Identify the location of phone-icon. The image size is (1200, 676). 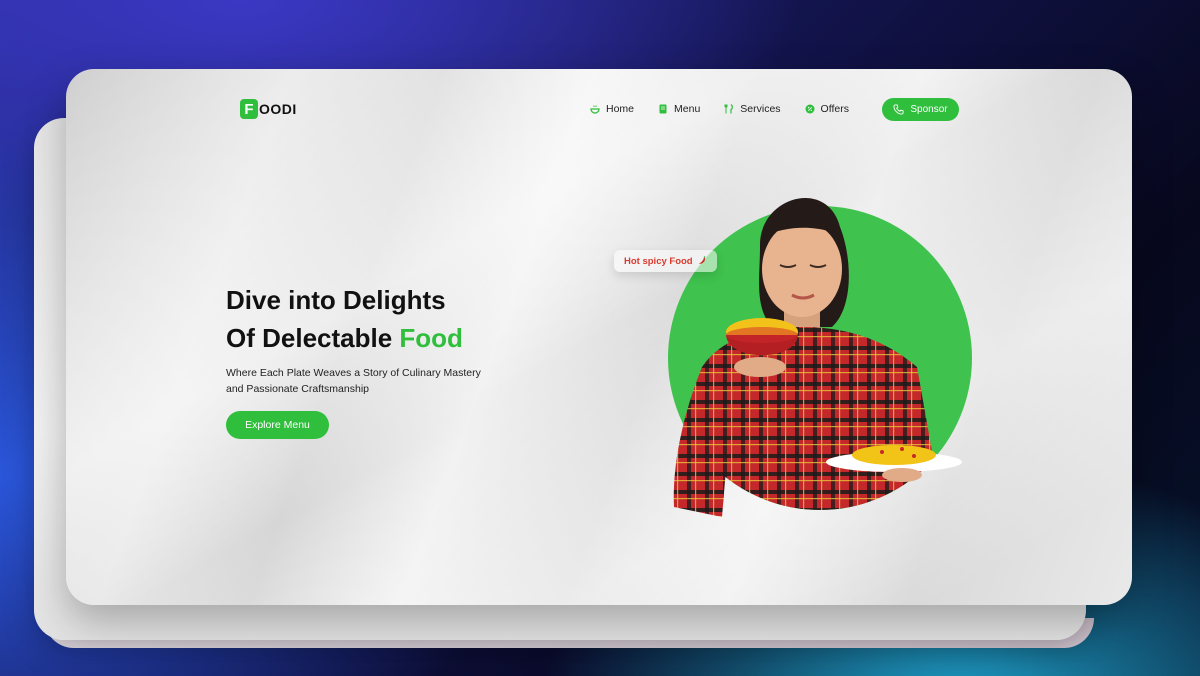
(898, 109).